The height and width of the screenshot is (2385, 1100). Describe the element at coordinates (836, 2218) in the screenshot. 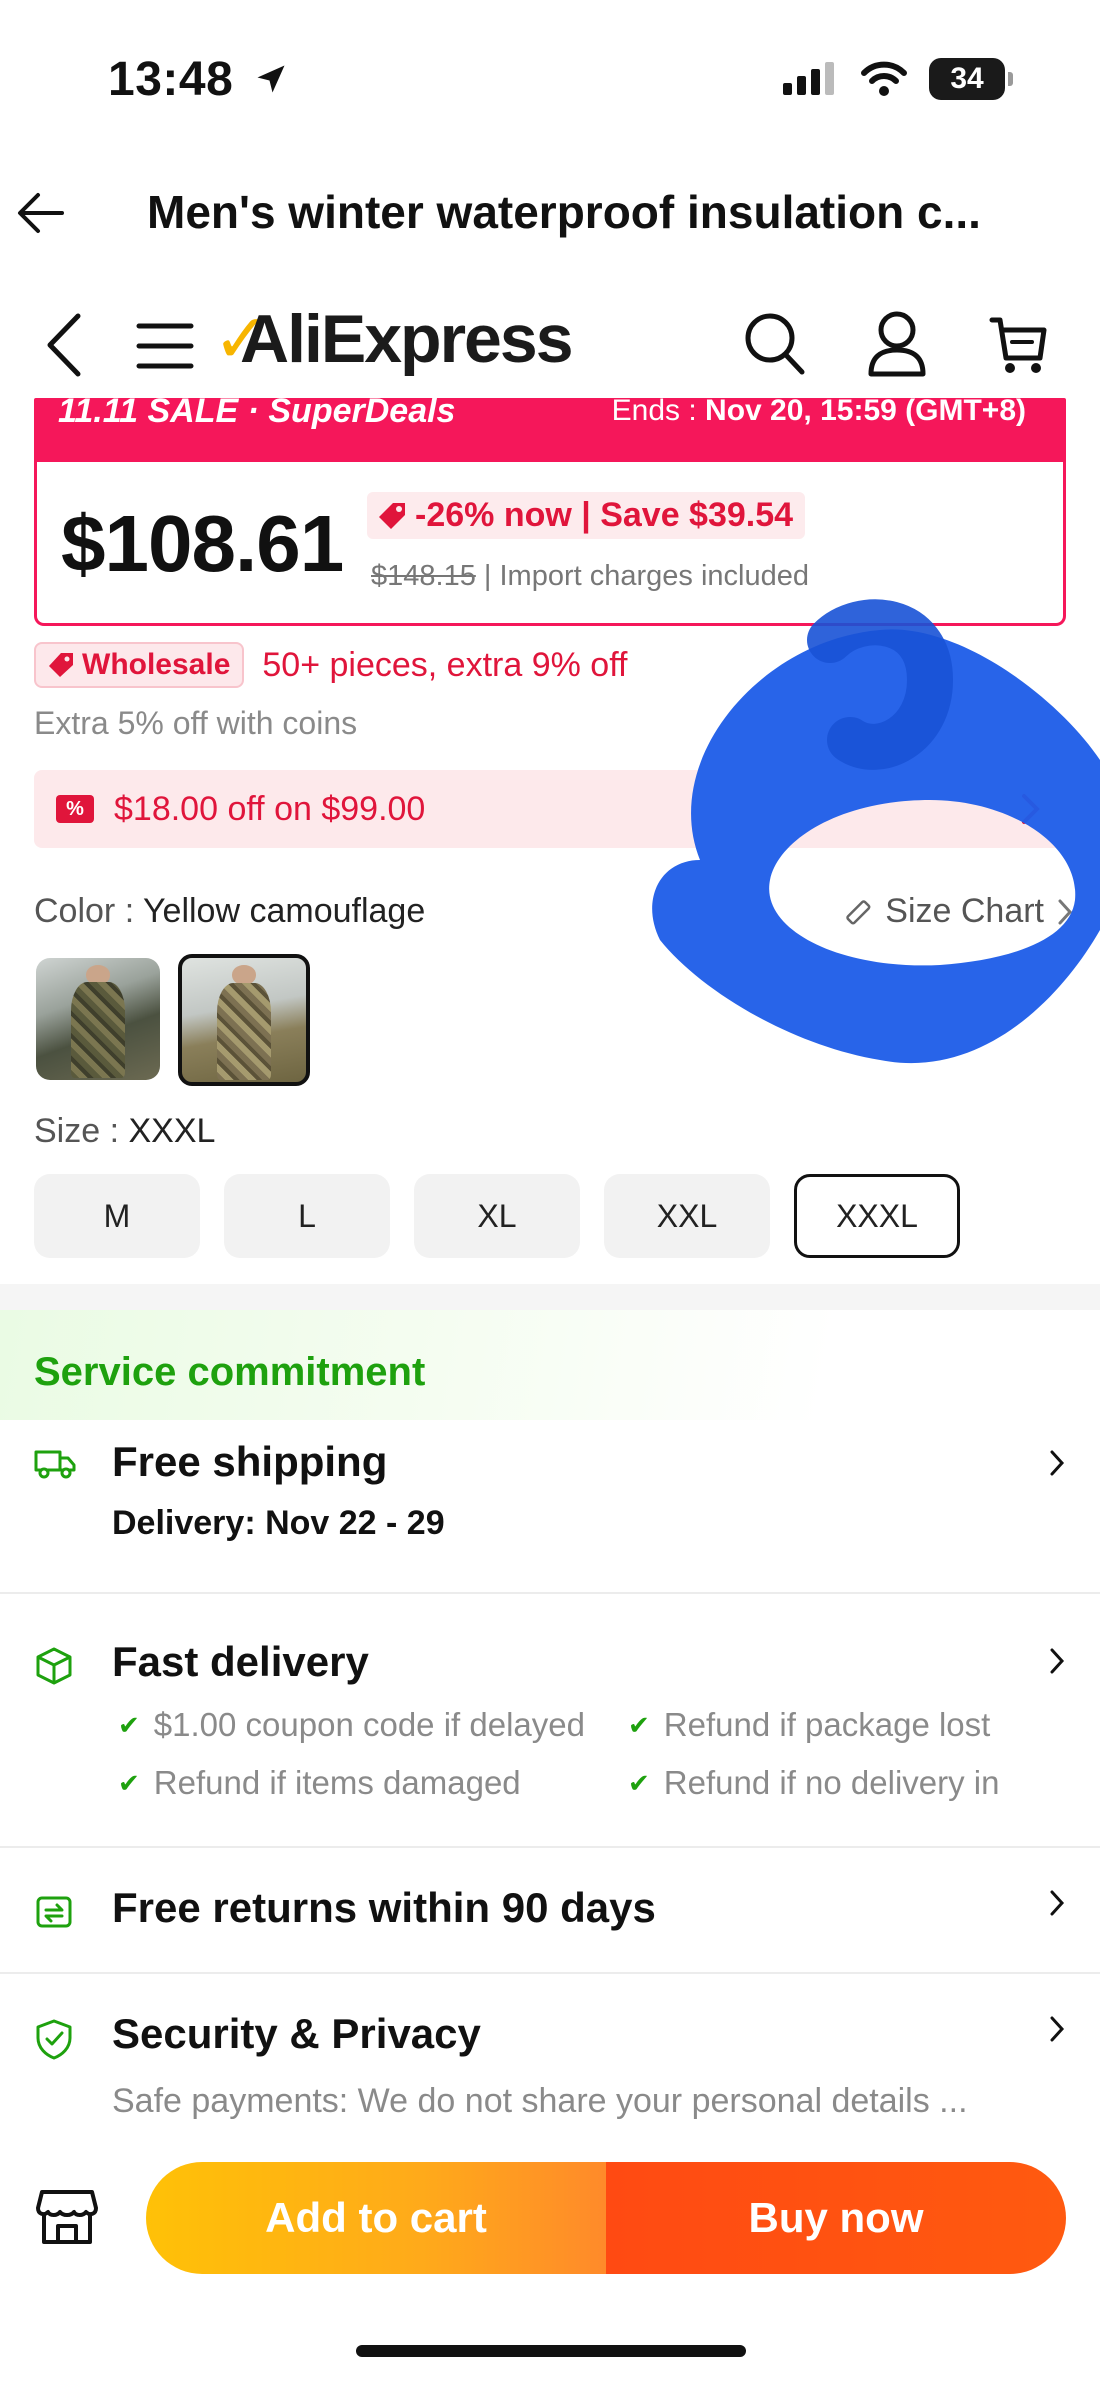

I see `buy-now-button: Buy now` at that location.